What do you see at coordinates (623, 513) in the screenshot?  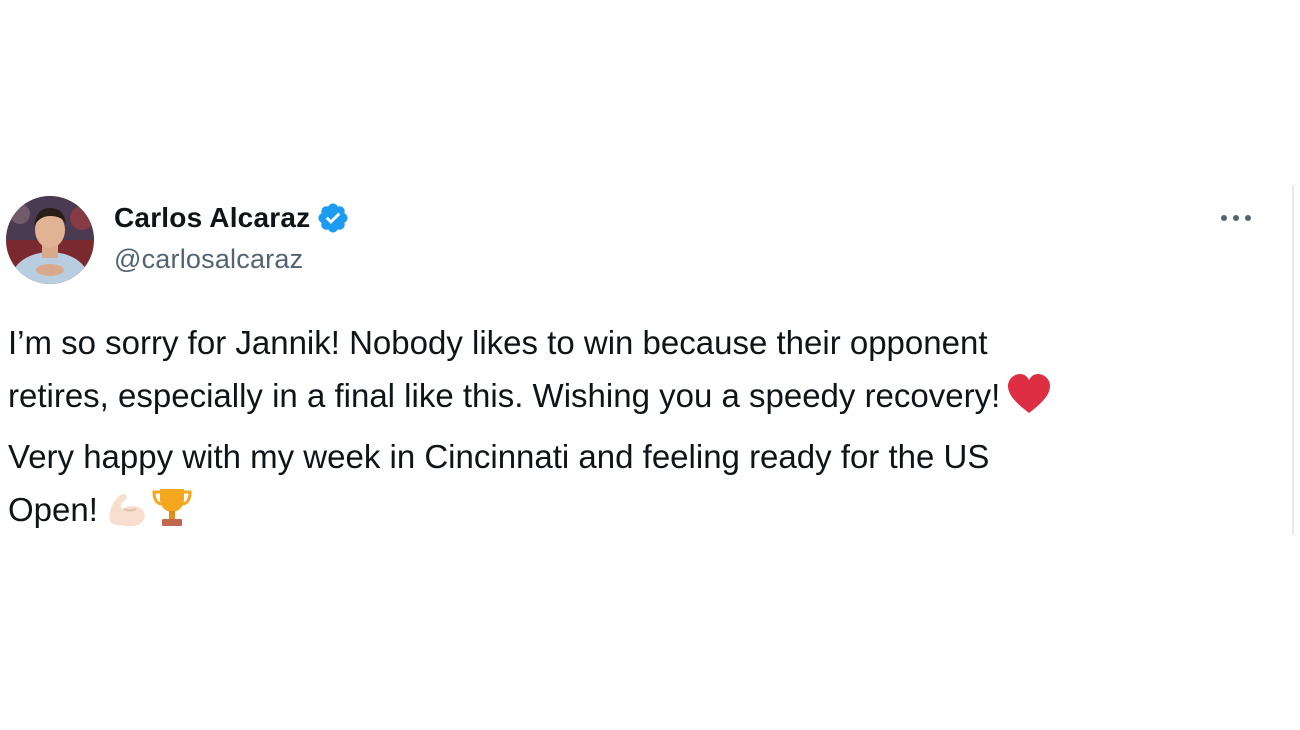 I see `tweet-text-line: Open!` at bounding box center [623, 513].